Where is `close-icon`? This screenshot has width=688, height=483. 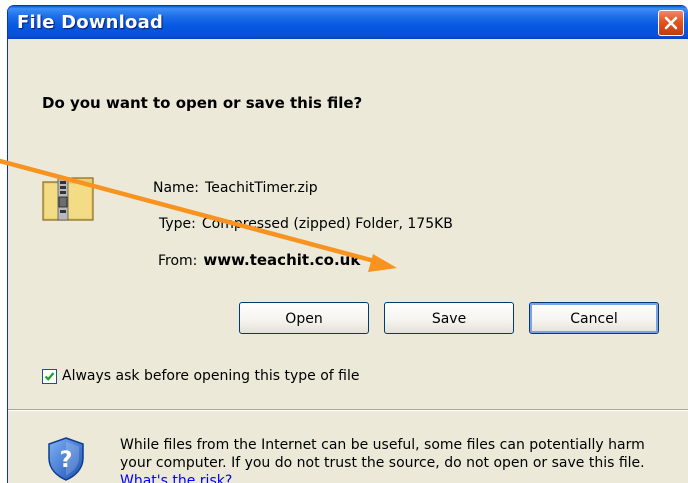 close-icon is located at coordinates (671, 23).